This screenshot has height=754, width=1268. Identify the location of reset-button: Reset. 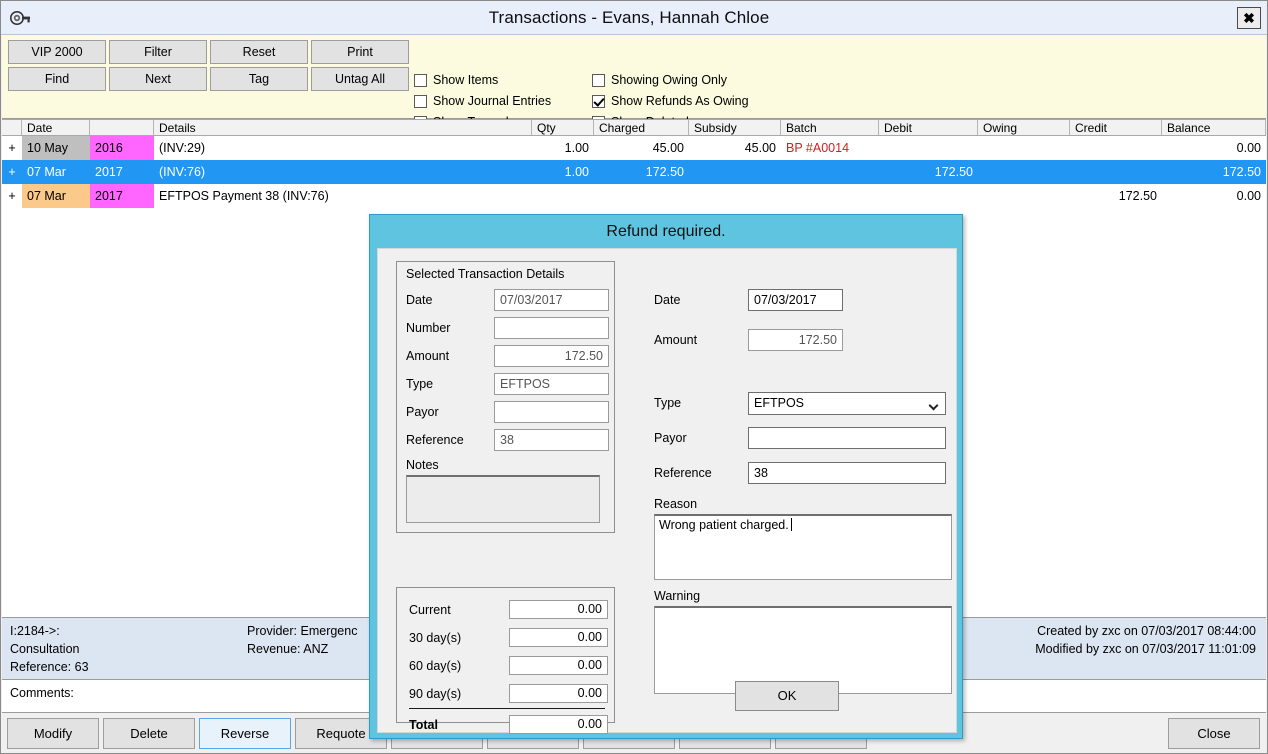
(259, 52).